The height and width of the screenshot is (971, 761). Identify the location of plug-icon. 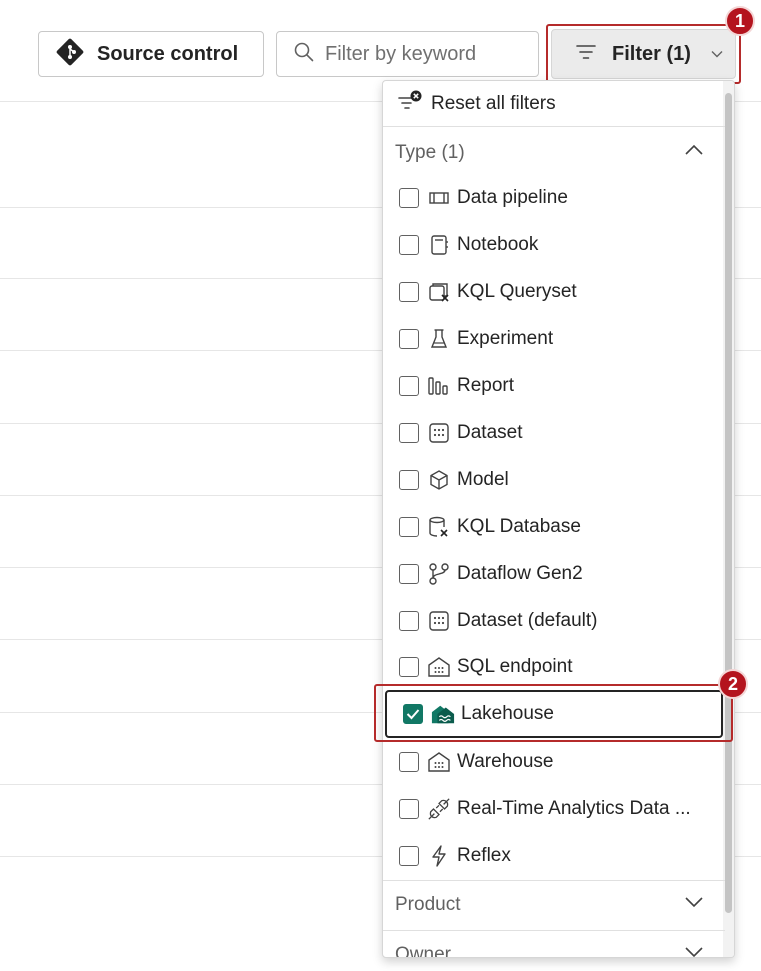
(439, 809).